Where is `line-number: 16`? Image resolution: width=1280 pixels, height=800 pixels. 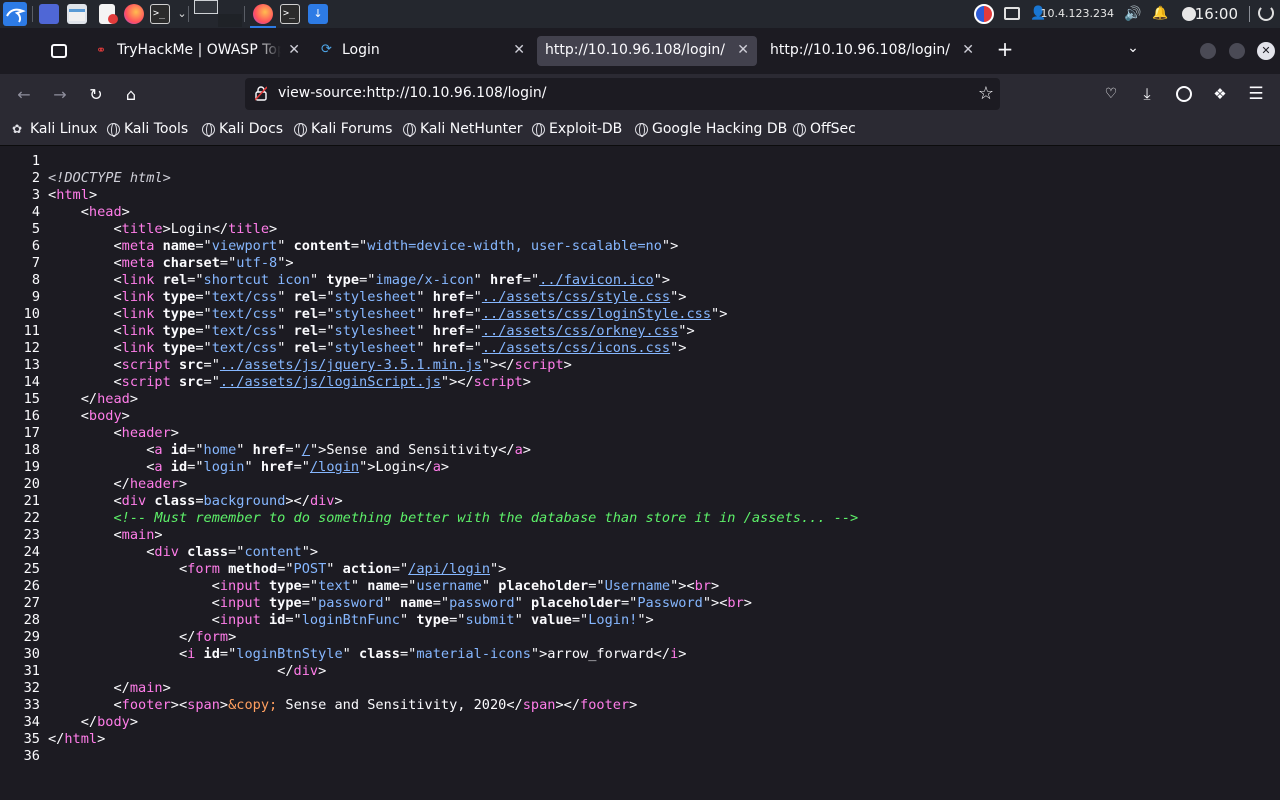 line-number: 16 is located at coordinates (31, 416).